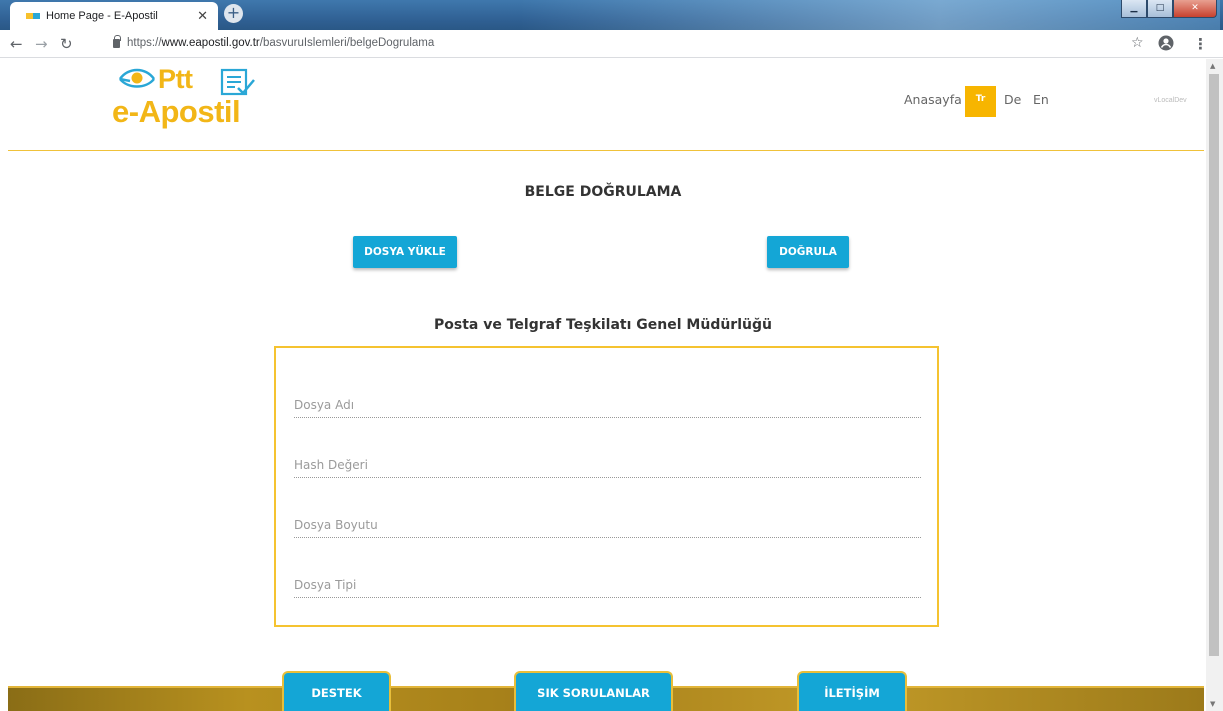 The image size is (1223, 711). Describe the element at coordinates (210, 43) in the screenshot. I see `url-host: www.eapostil.gov.tr` at that location.